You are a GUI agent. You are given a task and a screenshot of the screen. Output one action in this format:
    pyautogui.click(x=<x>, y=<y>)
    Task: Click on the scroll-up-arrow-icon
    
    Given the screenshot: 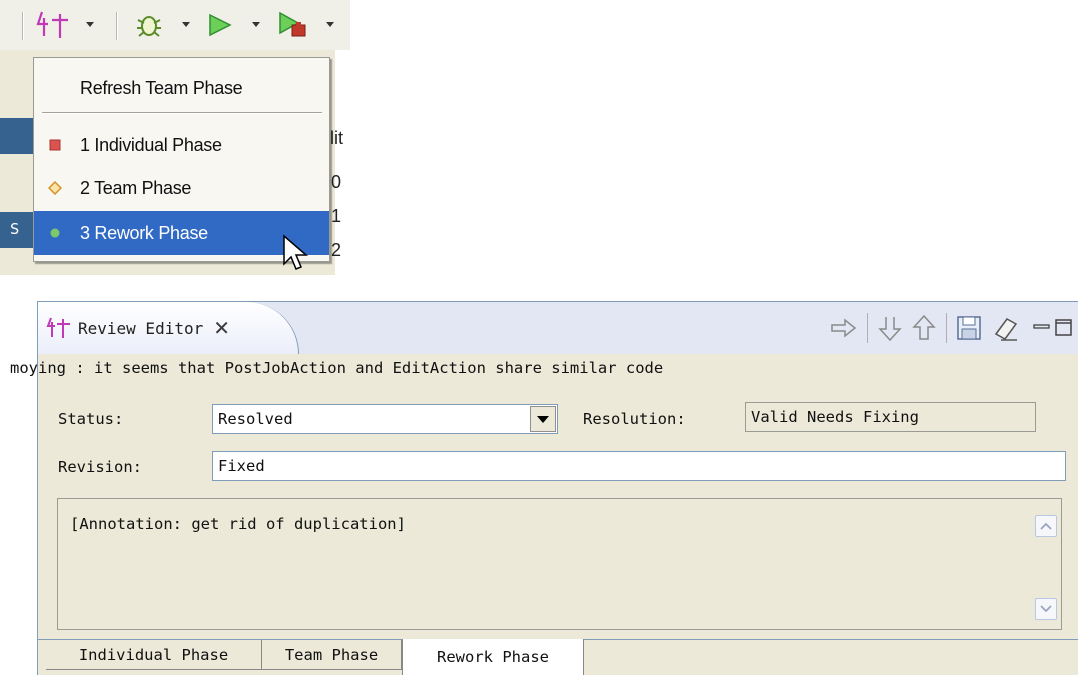 What is the action you would take?
    pyautogui.click(x=1046, y=526)
    